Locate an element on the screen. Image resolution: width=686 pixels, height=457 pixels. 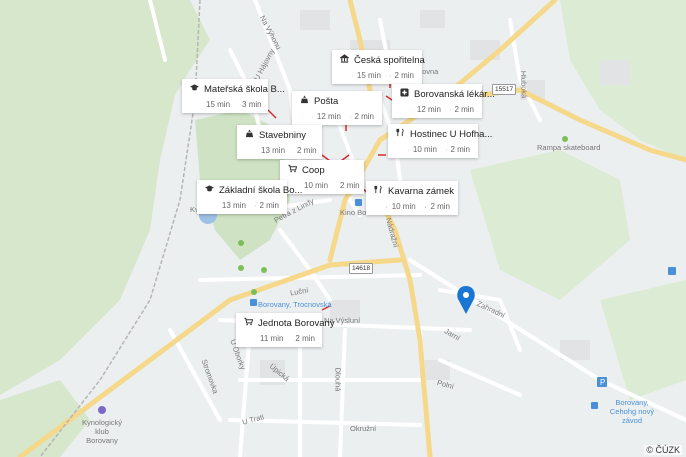
poi-card-zakladni-skola: Základní škola Bo... 13 min 2 min is located at coordinates (249, 197).